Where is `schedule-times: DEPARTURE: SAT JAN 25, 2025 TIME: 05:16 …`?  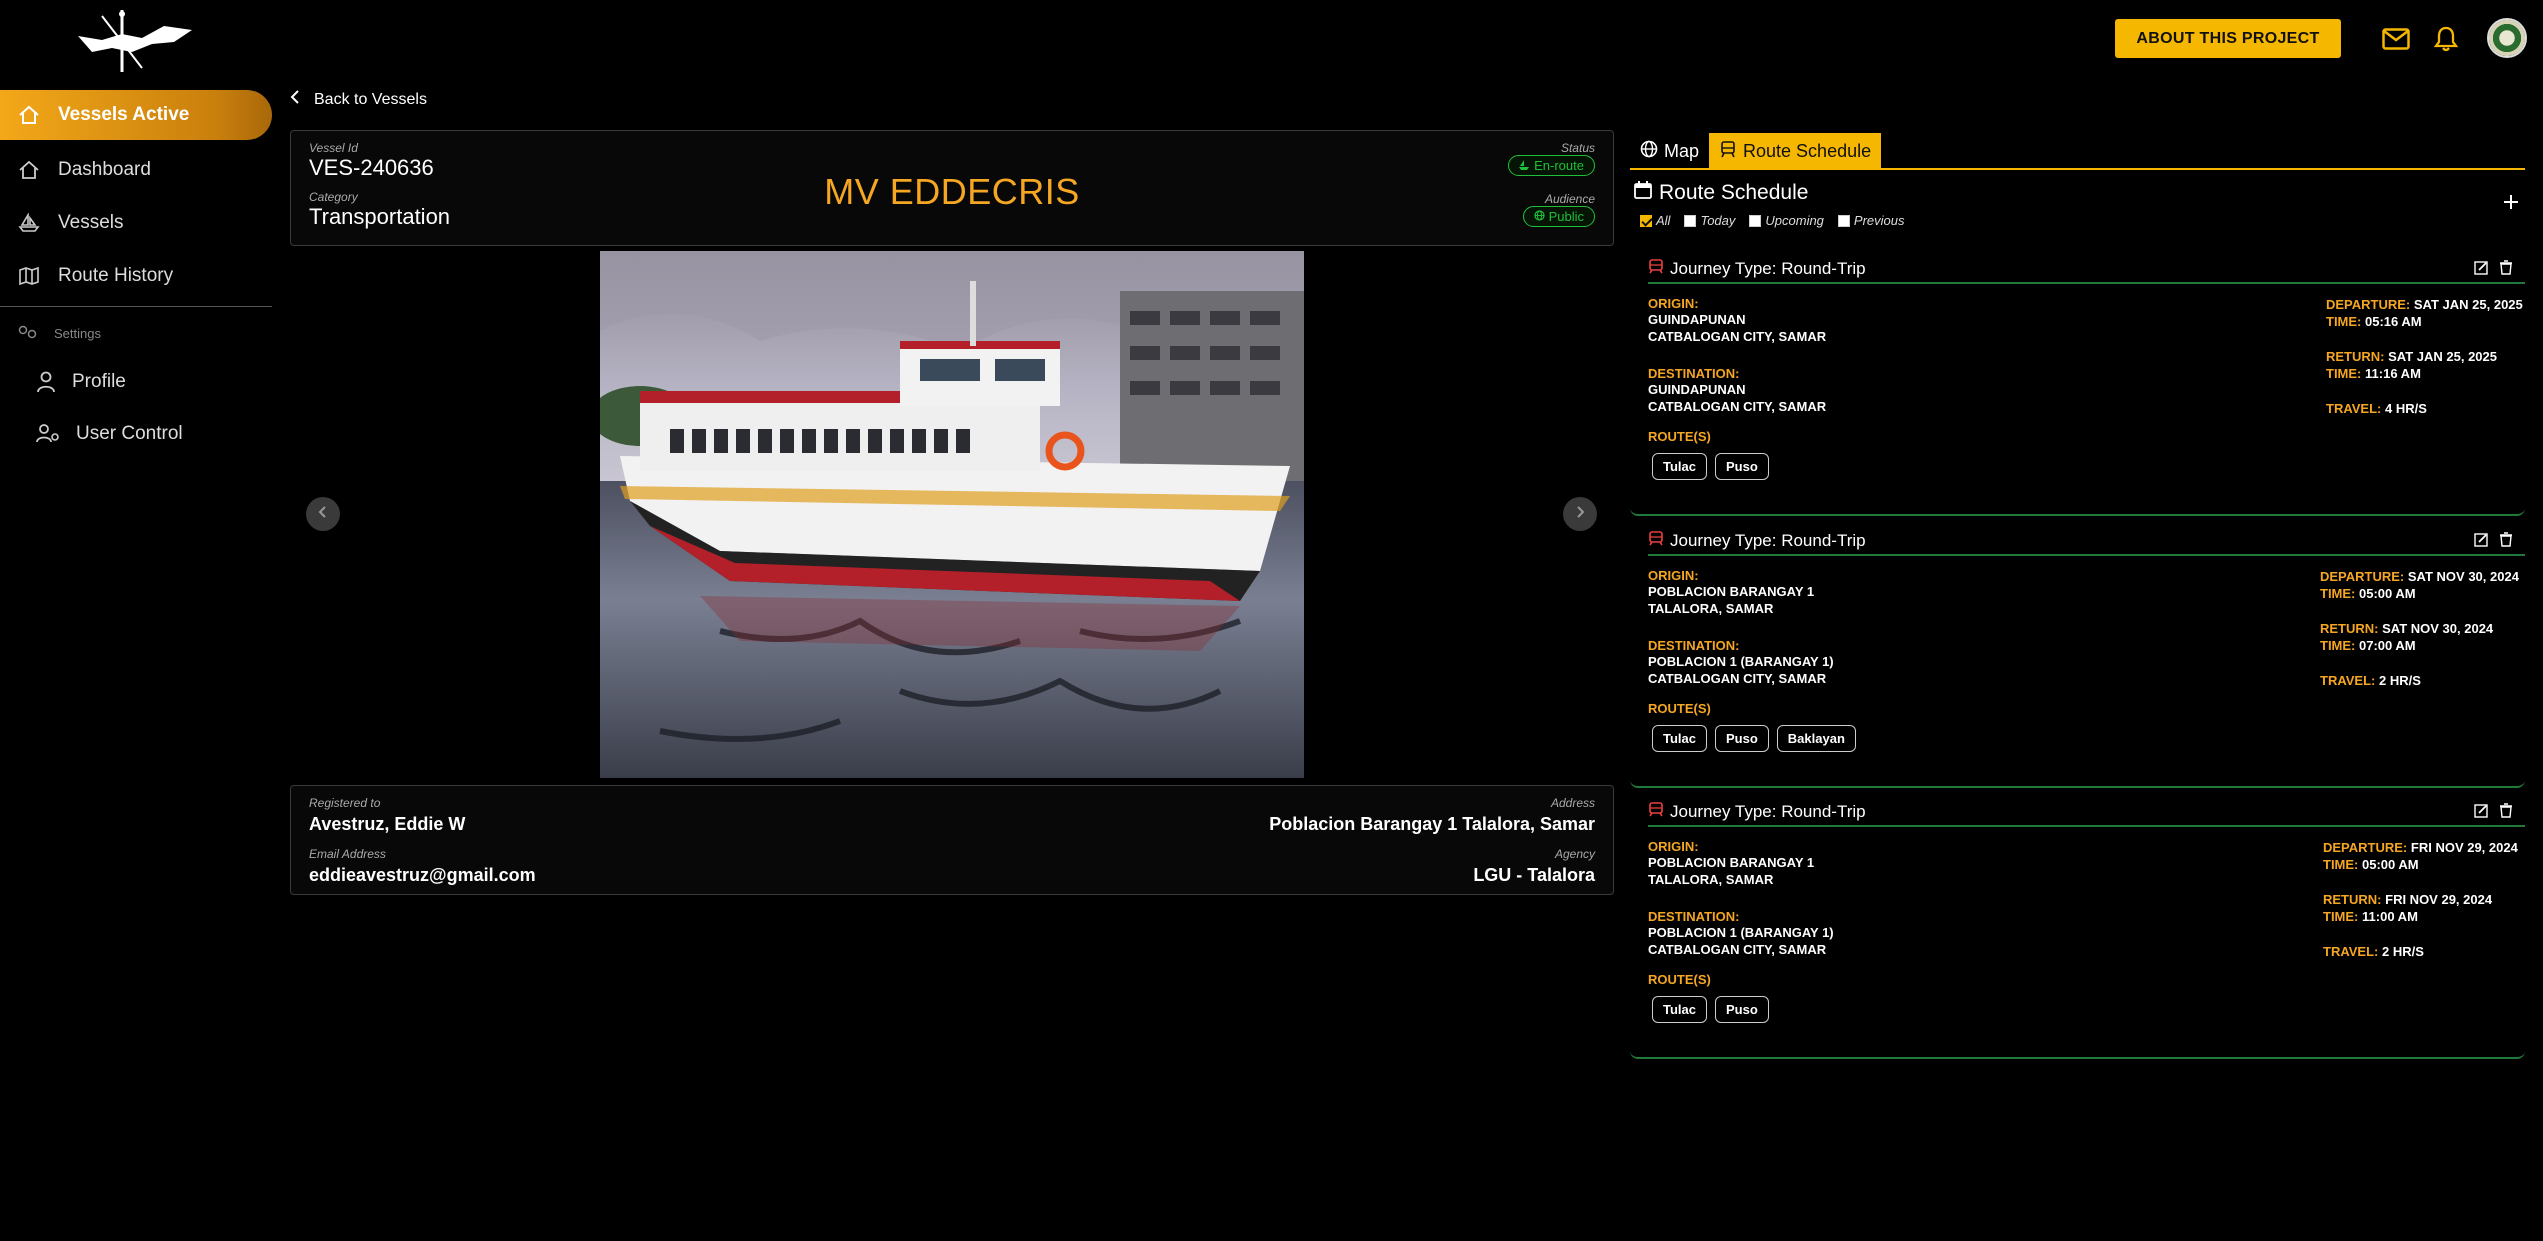
schedule-times: DEPARTURE: SAT JAN 25, 2025 TIME: 05:16 … is located at coordinates (2424, 356).